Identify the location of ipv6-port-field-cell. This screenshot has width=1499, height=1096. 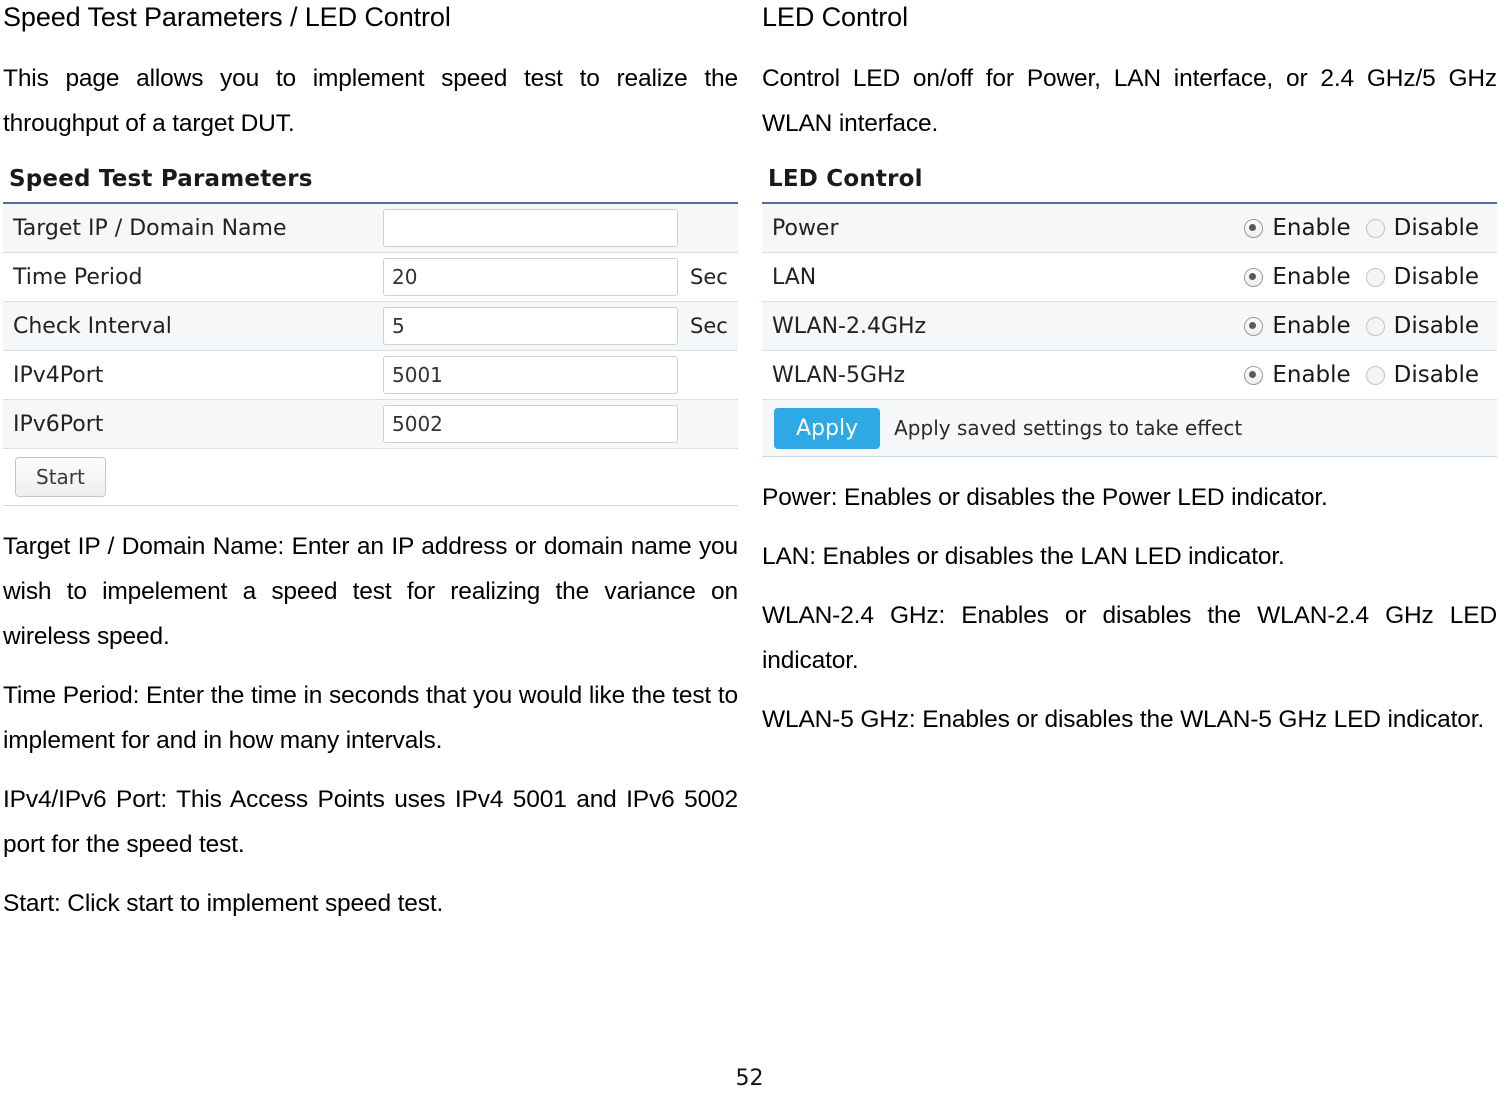
(530, 424).